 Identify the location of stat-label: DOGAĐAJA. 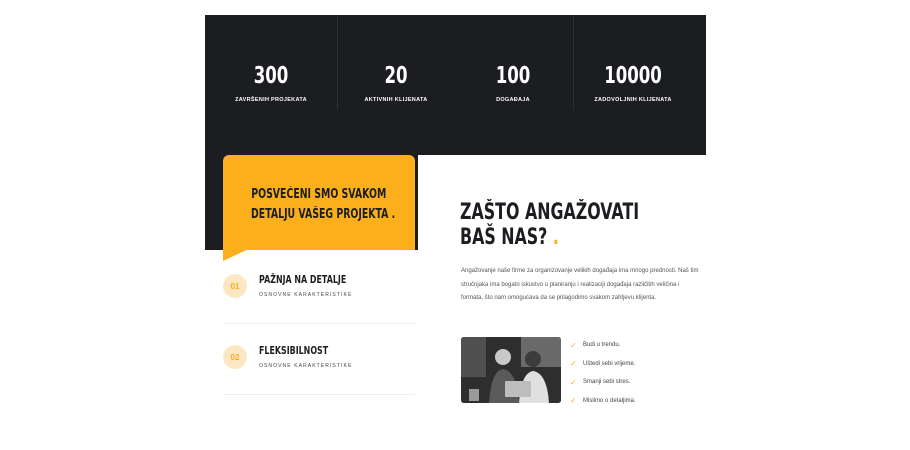
(513, 100).